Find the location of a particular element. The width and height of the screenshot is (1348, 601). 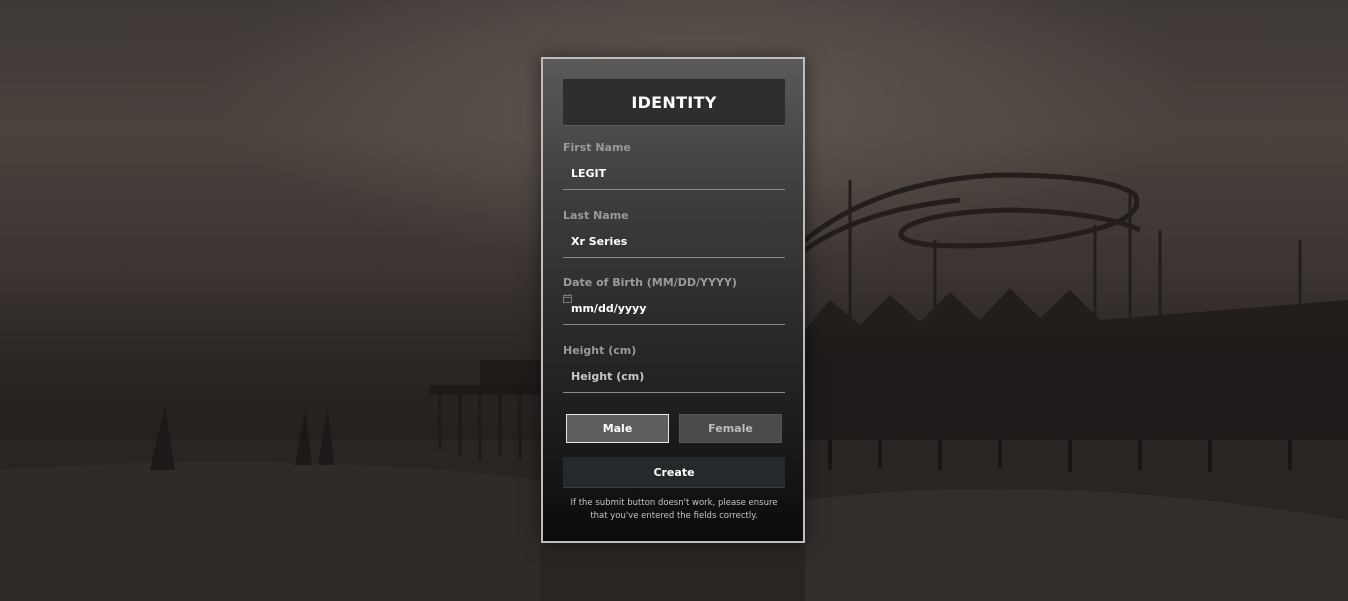

height-label: Height (cm) is located at coordinates (600, 350).